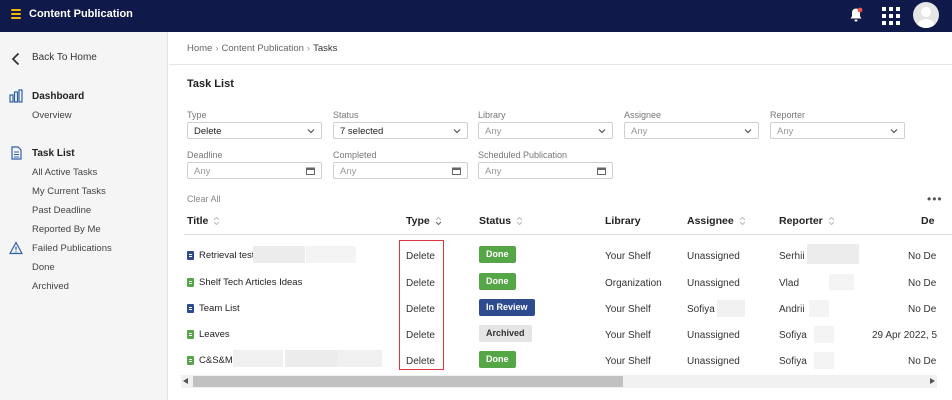  I want to click on sidebar-item-past-deadline: Past Deadline, so click(61, 210).